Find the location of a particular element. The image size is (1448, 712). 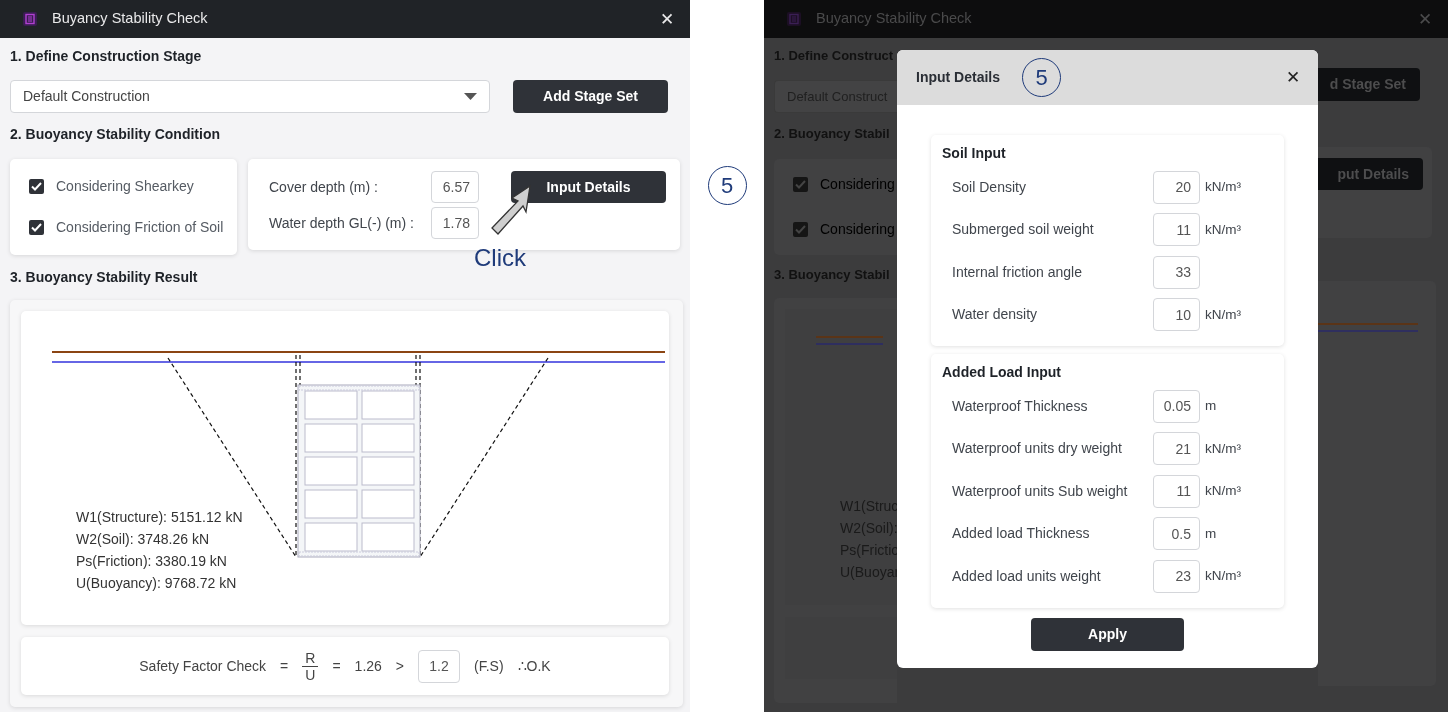

section-heading: 3. Buoyancy Stability Result is located at coordinates (104, 277).